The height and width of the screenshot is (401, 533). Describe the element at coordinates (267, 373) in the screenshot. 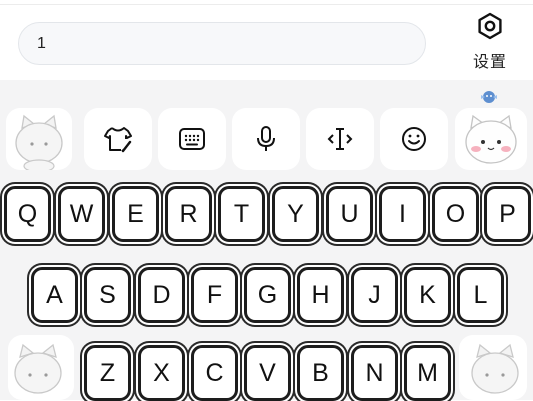

I see `key-v: V` at that location.